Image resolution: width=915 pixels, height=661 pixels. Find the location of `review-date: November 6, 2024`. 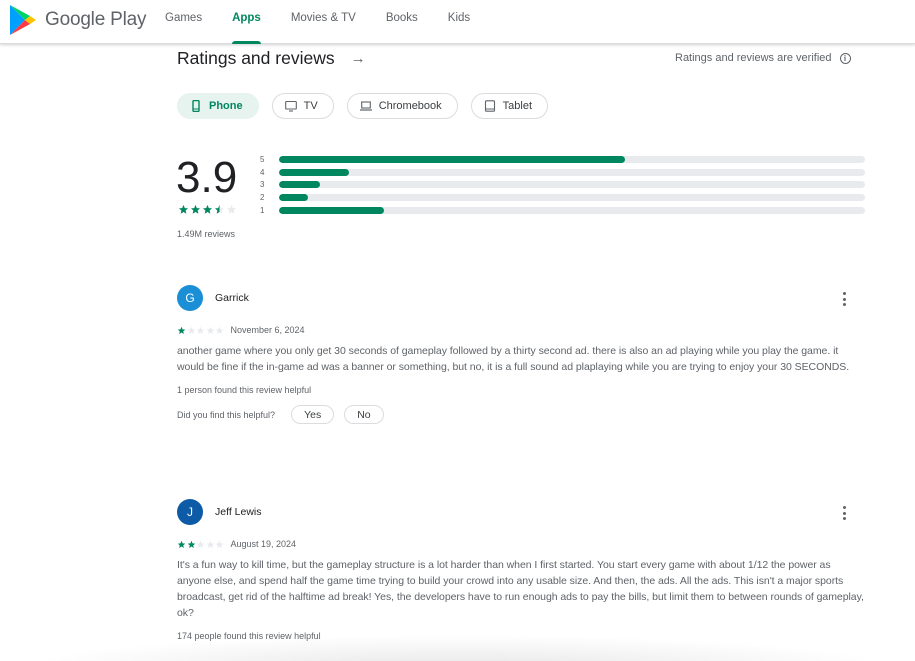

review-date: November 6, 2024 is located at coordinates (267, 330).